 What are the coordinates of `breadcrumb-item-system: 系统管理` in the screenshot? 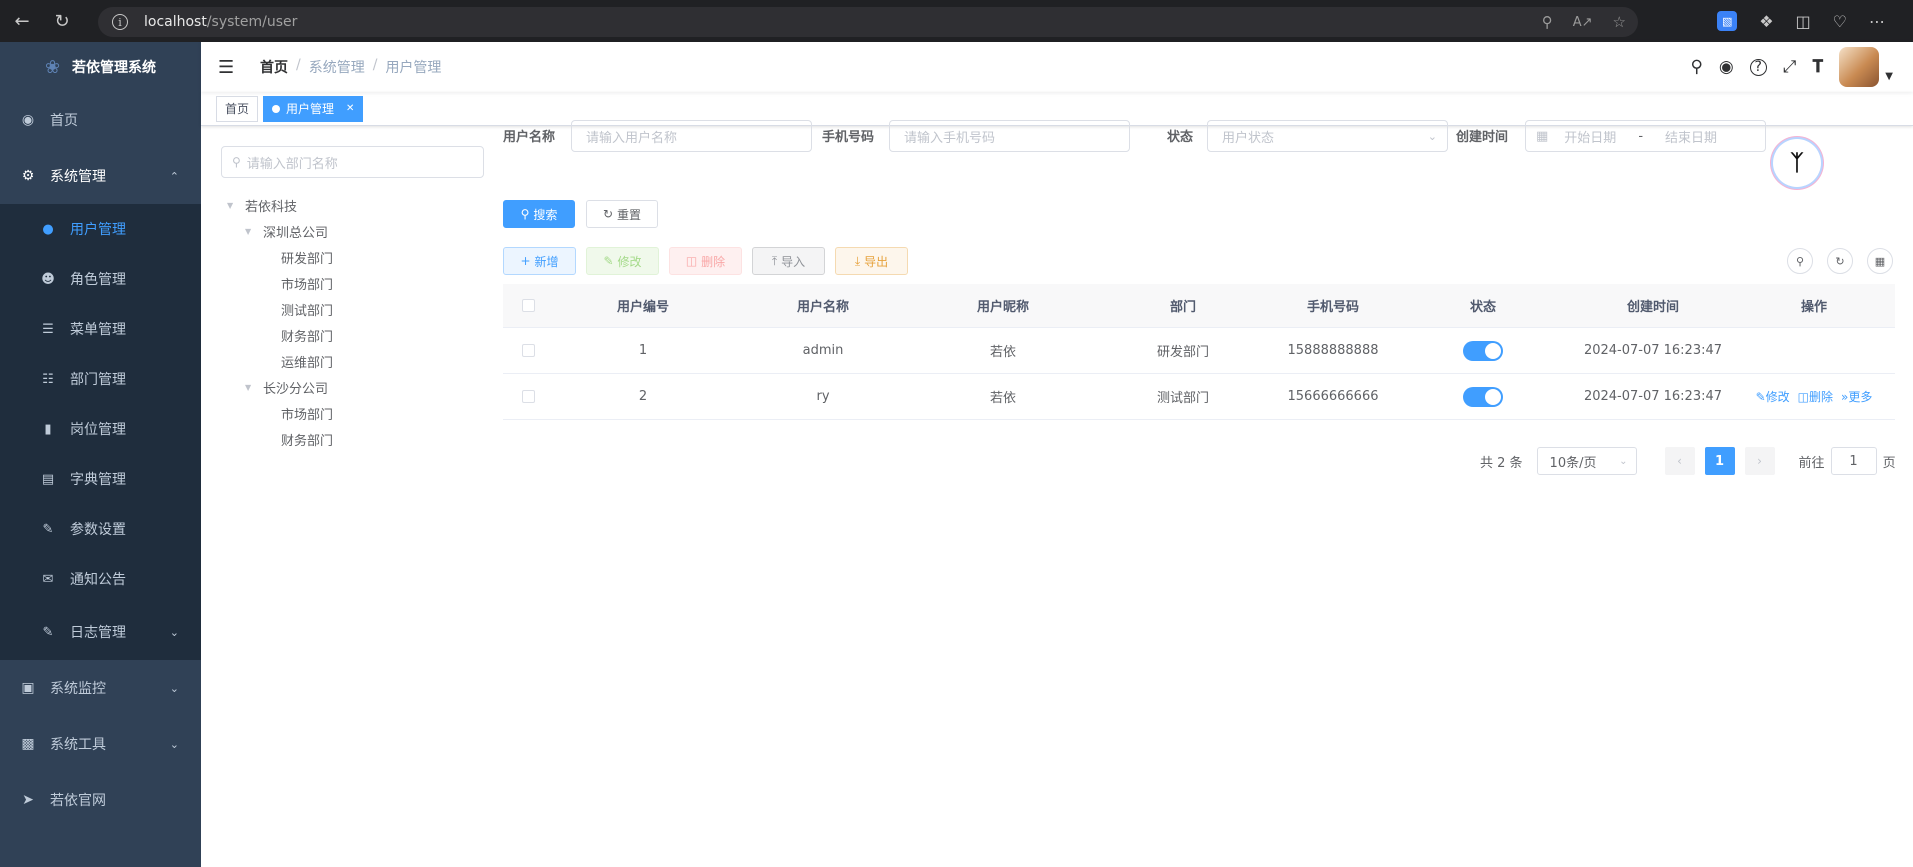 It's located at (336, 68).